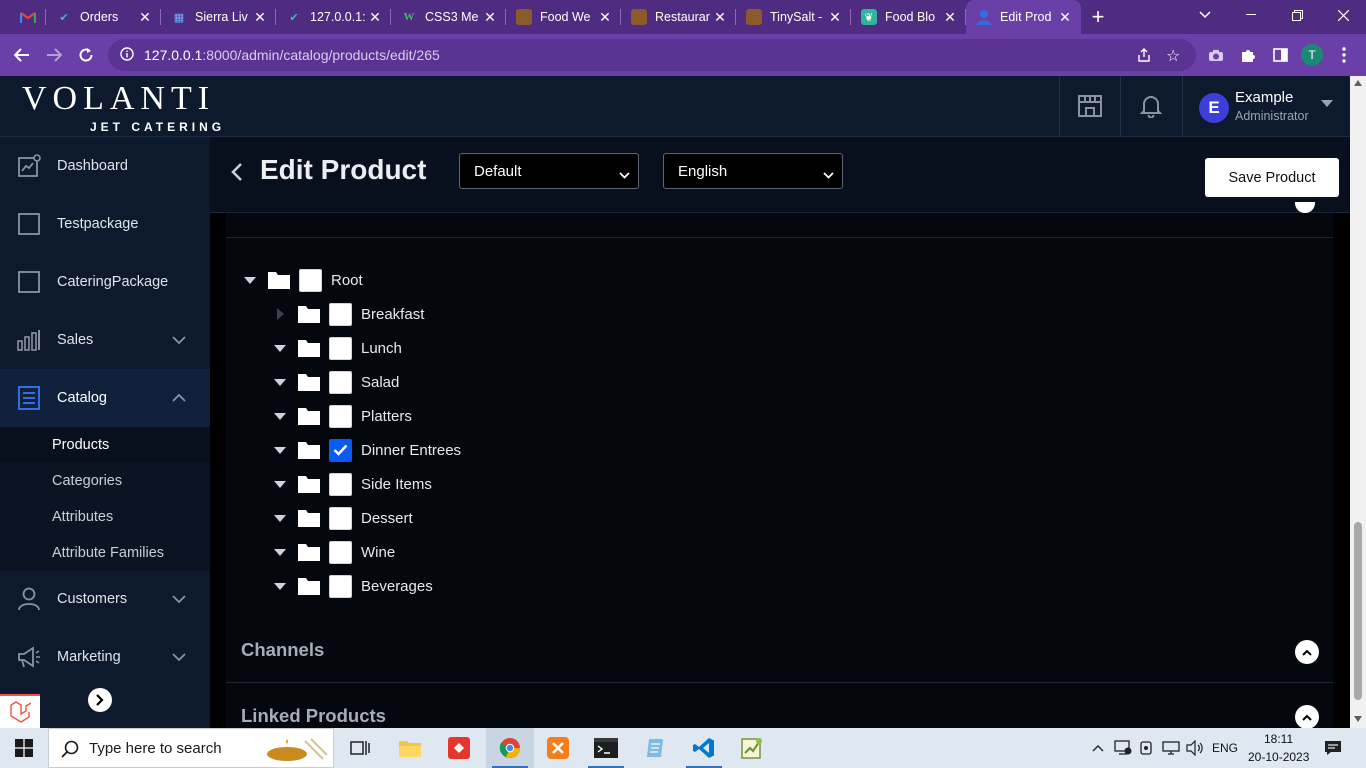  What do you see at coordinates (558, 748) in the screenshot?
I see `xampp-icon` at bounding box center [558, 748].